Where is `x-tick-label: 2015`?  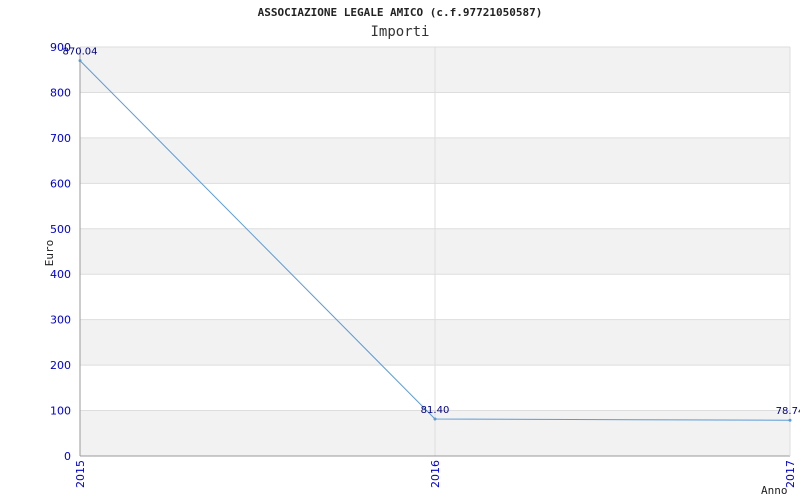
x-tick-label: 2015 is located at coordinates (80, 474).